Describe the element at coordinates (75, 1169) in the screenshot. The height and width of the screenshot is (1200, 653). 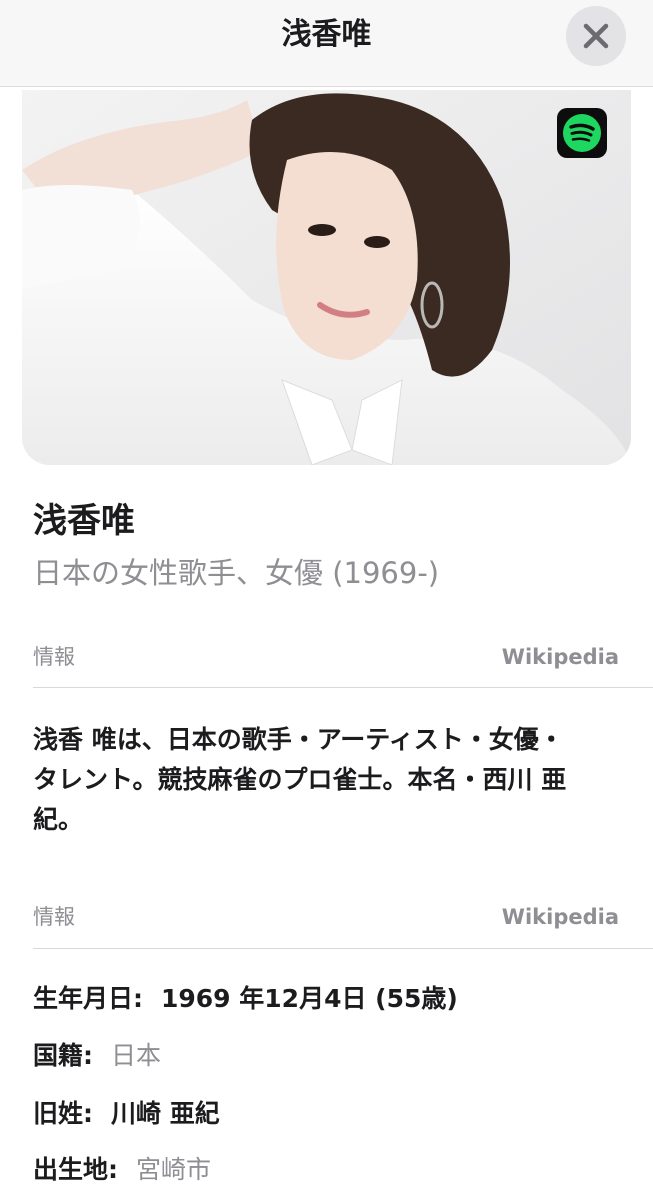
I see `fact-key: 出生地:` at that location.